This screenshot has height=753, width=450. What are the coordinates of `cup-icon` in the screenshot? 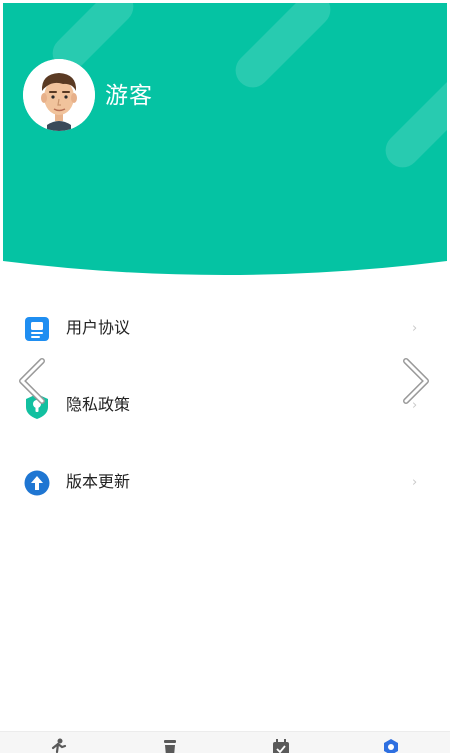 It's located at (170, 745).